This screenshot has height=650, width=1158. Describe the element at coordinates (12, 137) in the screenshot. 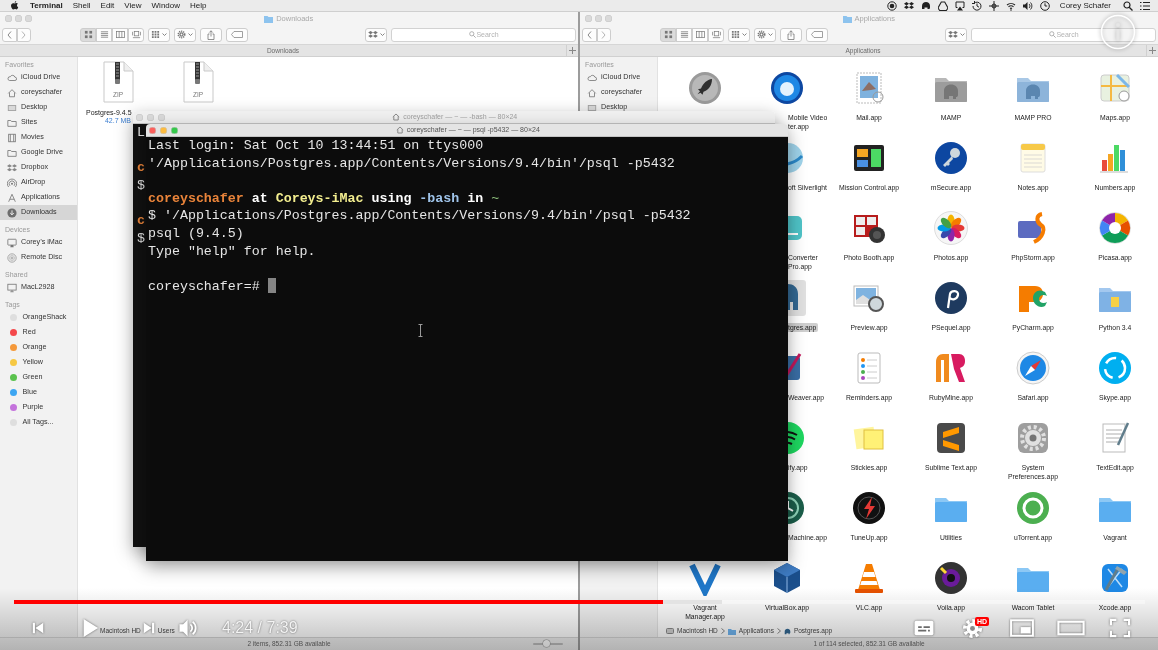

I see `film-icon` at that location.